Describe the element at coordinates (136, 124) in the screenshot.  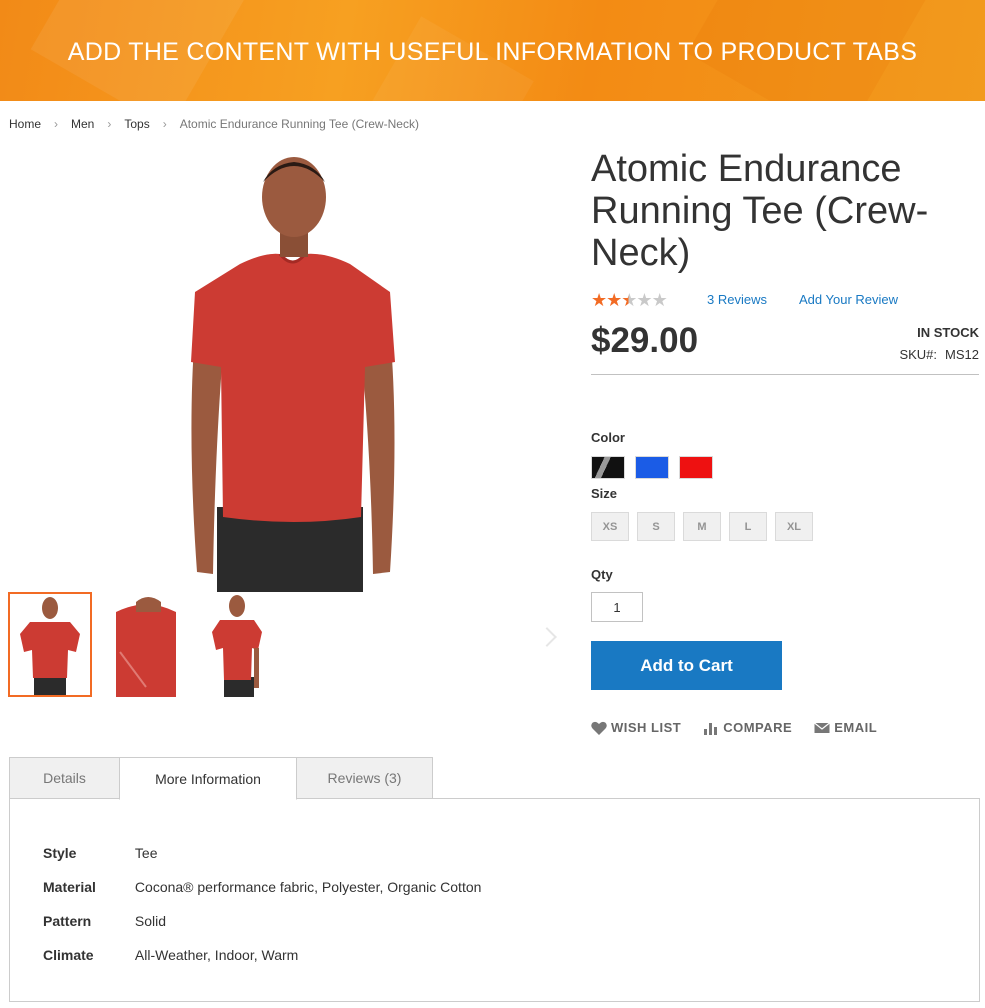
I see `breadcrumb-tops: Tops` at that location.